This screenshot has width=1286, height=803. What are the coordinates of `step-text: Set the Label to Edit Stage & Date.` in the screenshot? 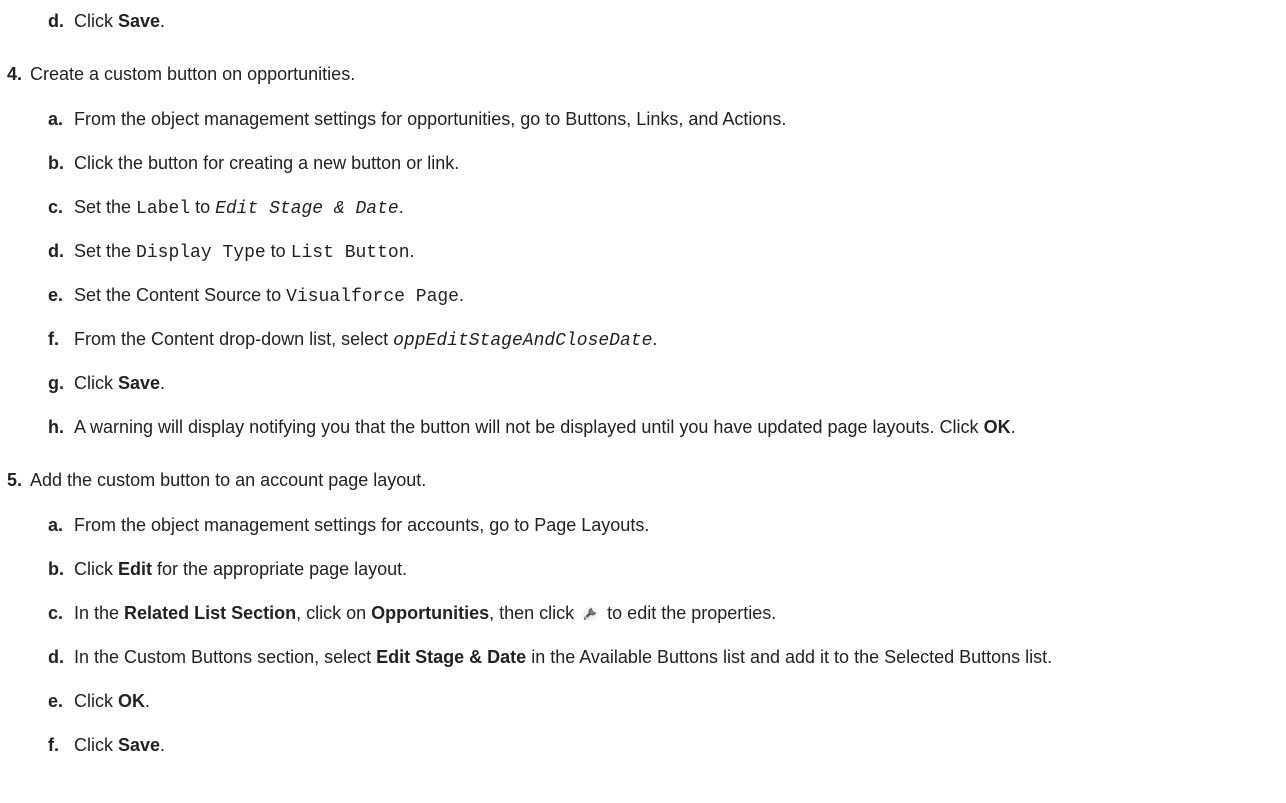 It's located at (239, 208).